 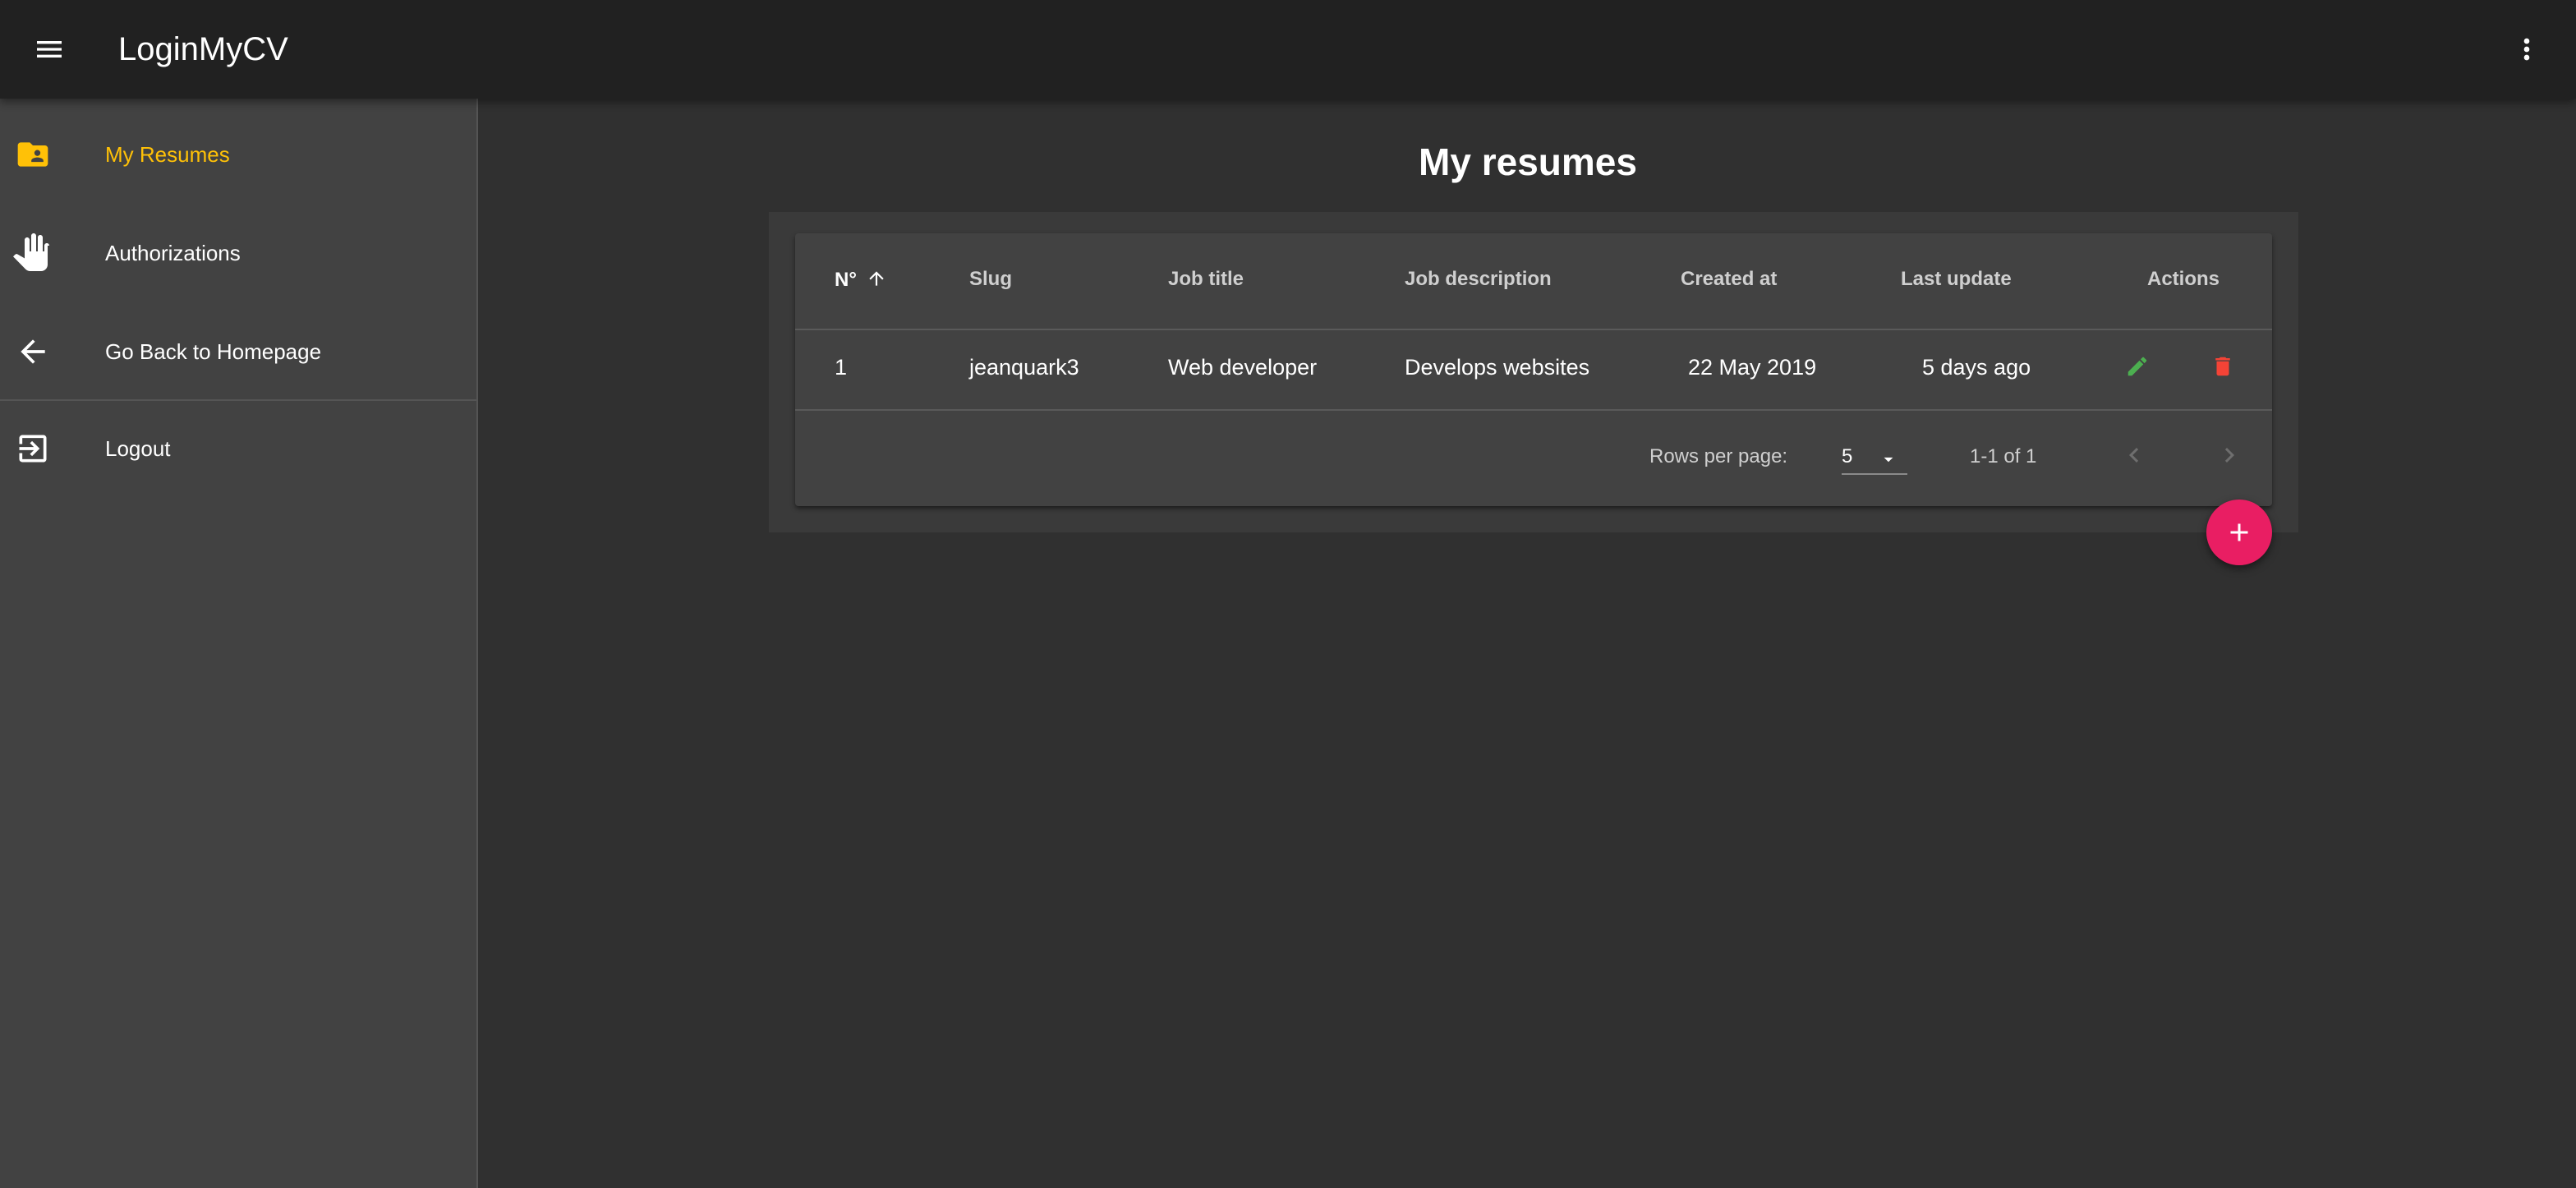 I want to click on next-page-button, so click(x=2229, y=455).